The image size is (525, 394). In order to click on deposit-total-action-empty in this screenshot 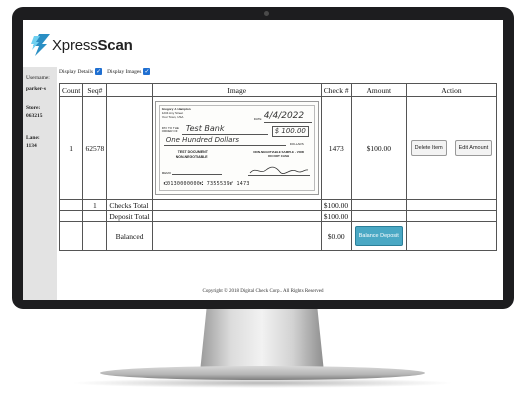, I will do `click(451, 216)`.